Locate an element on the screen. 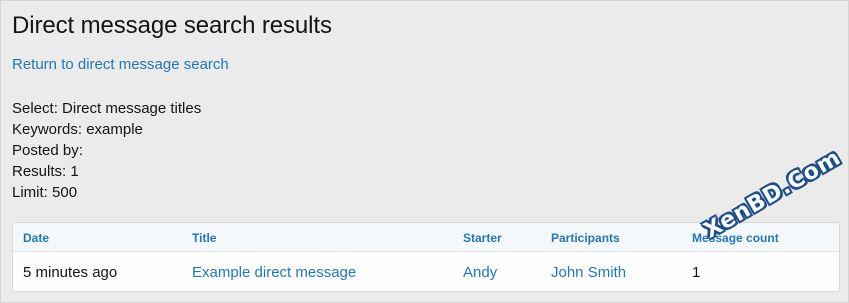 This screenshot has height=303, width=849. column-header-starter: Starter is located at coordinates (482, 238).